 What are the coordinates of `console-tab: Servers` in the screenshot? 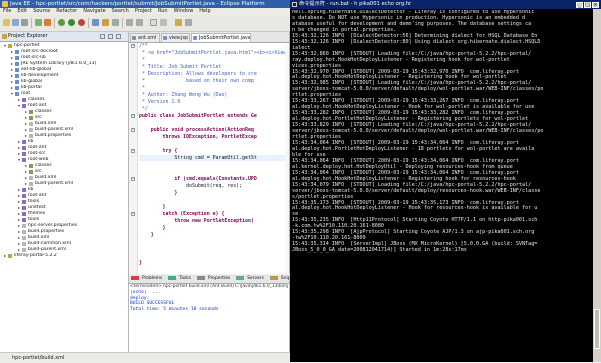 It's located at (251, 279).